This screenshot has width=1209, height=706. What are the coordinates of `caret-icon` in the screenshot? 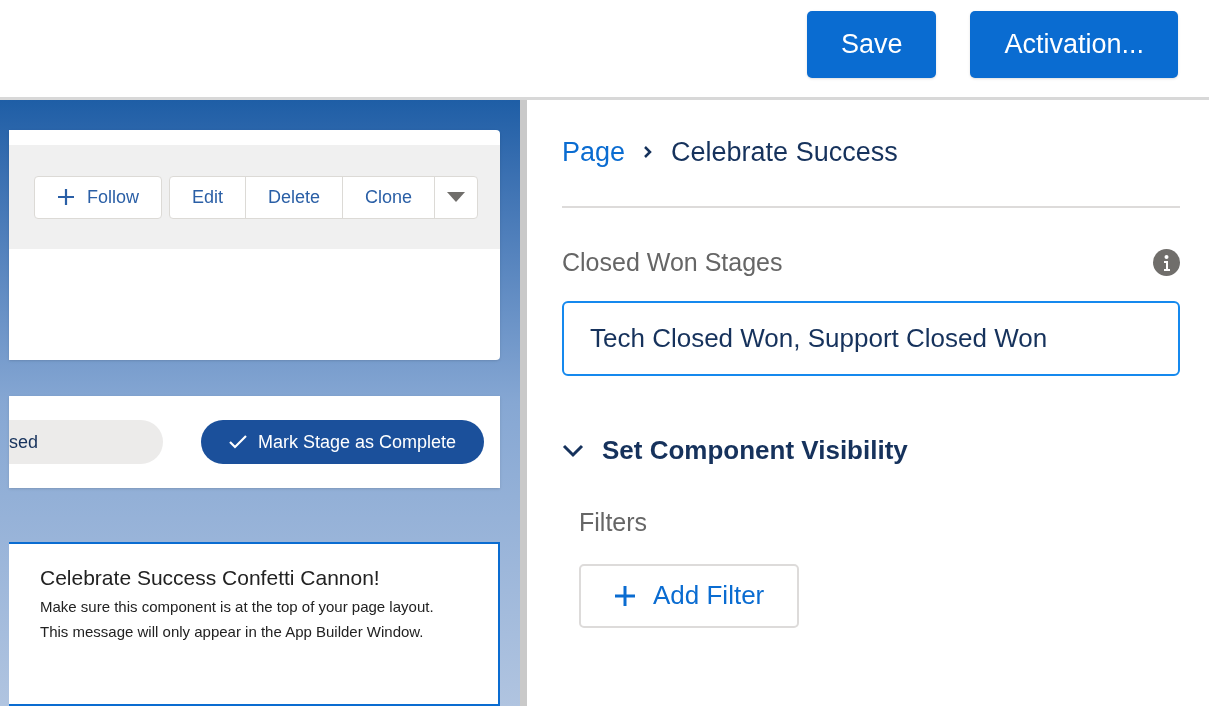 It's located at (456, 197).